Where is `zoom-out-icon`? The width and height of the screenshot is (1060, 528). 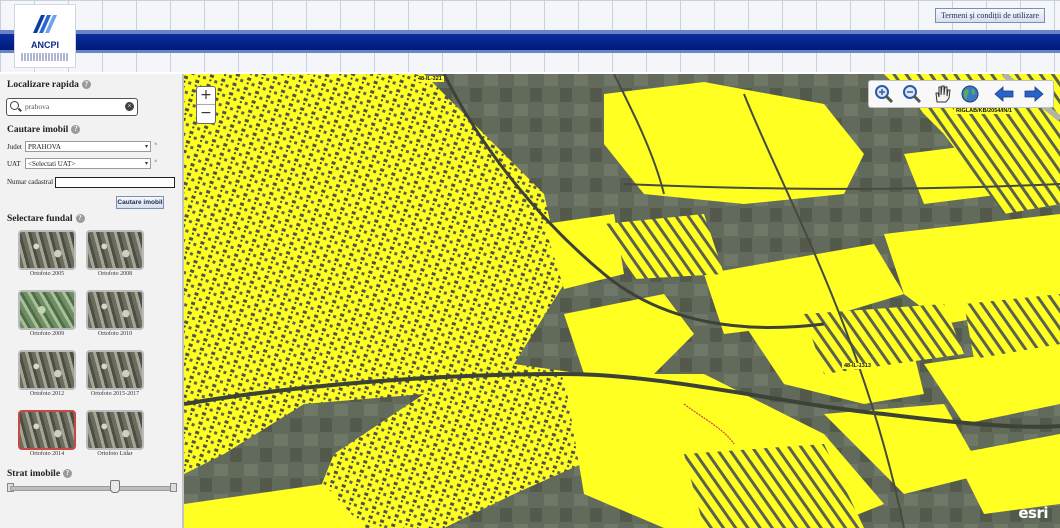 zoom-out-icon is located at coordinates (912, 94).